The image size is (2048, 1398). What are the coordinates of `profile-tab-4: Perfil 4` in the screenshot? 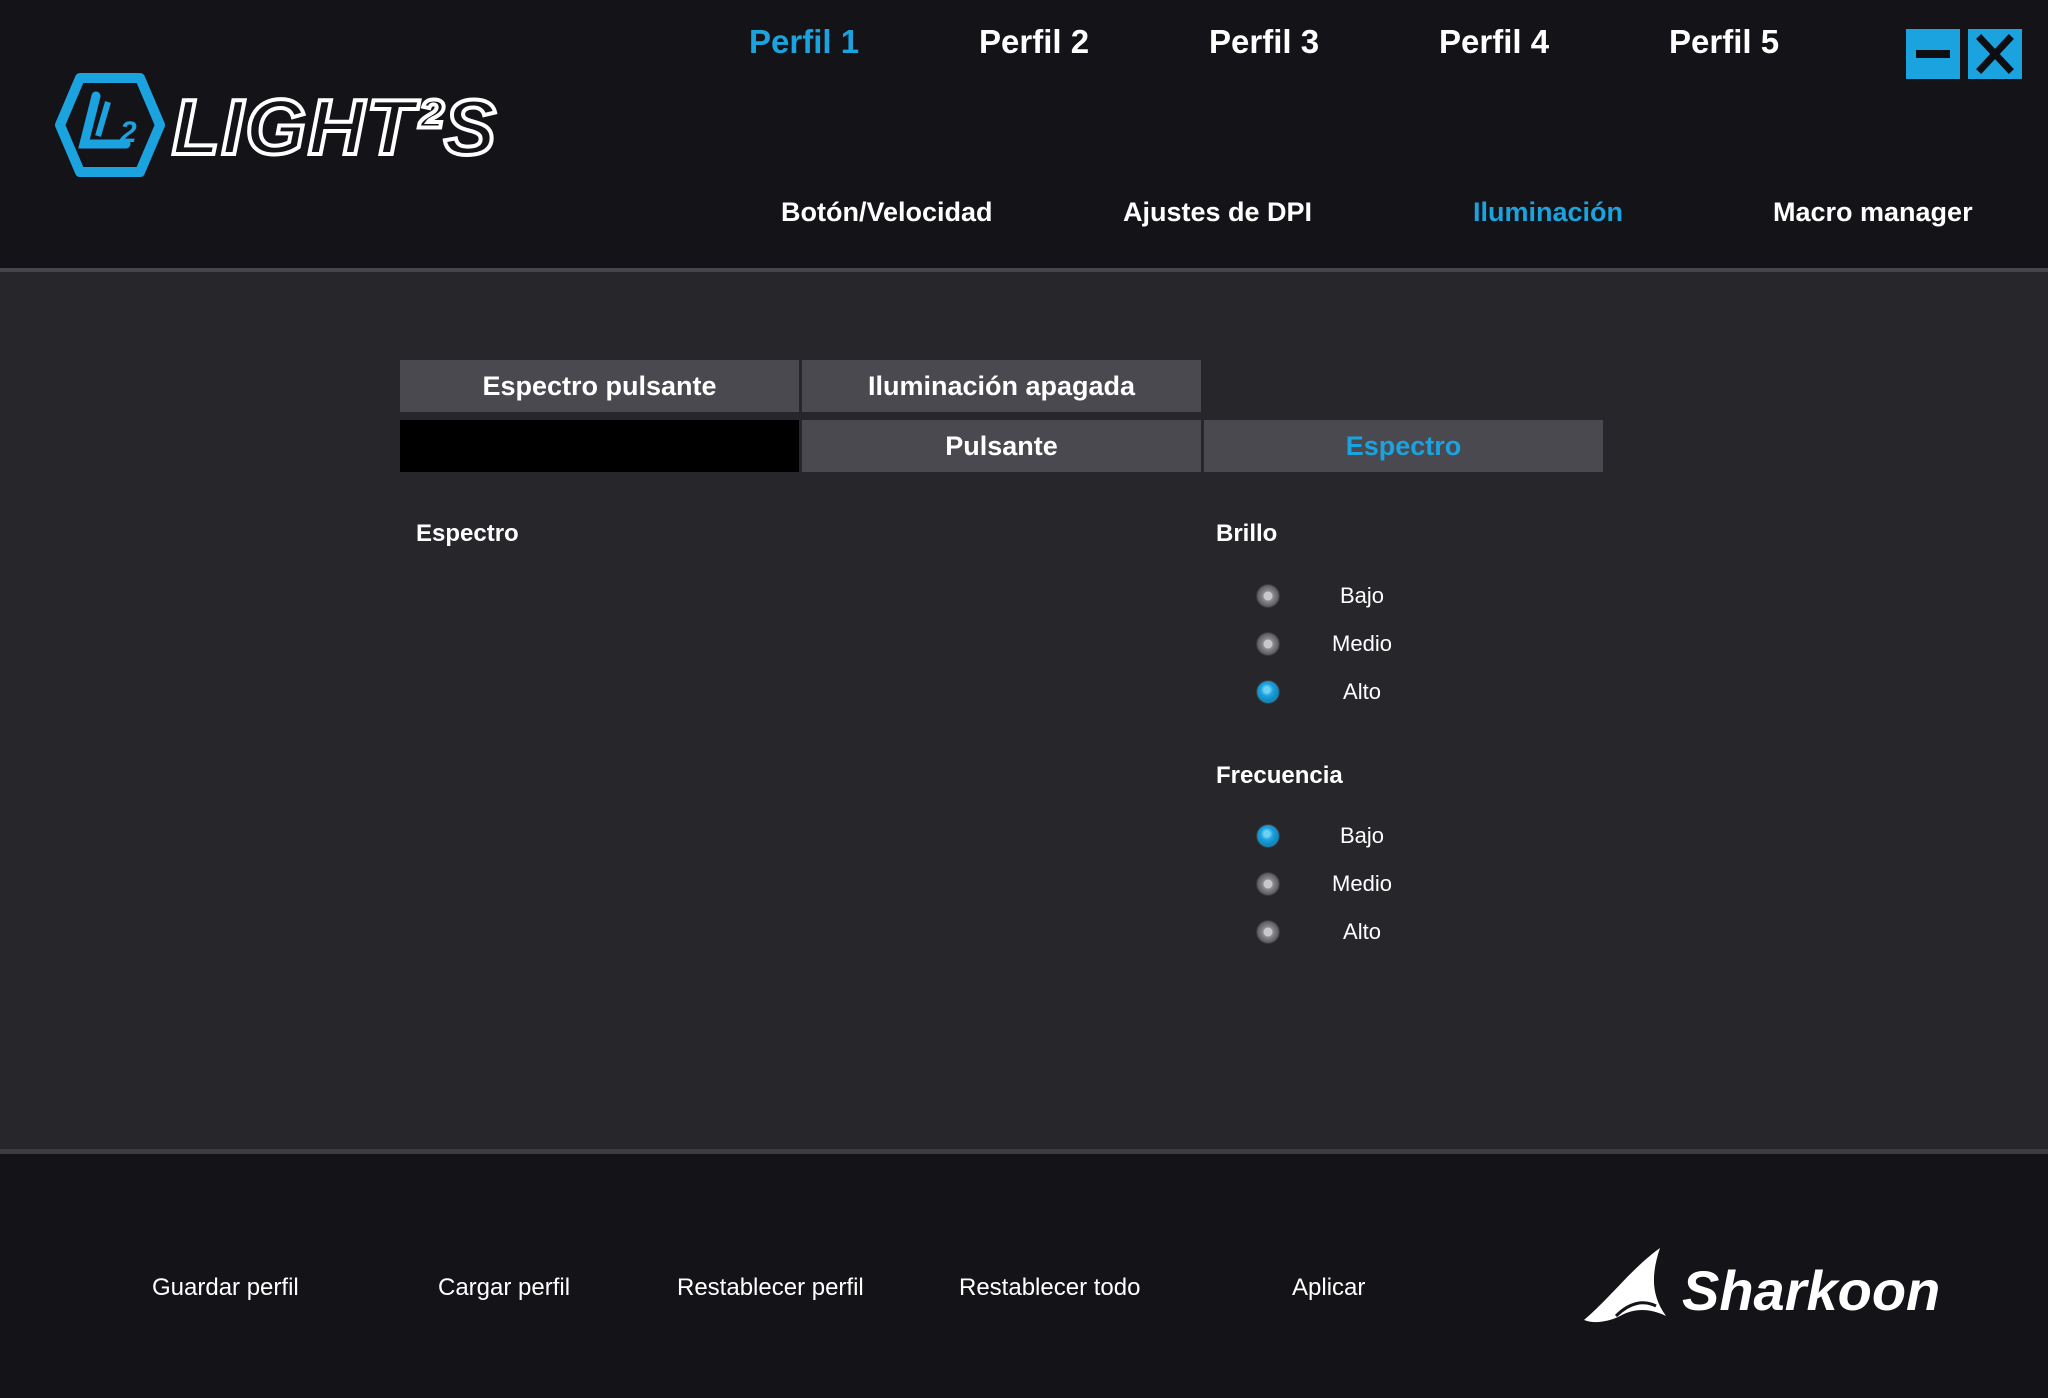 It's located at (1494, 42).